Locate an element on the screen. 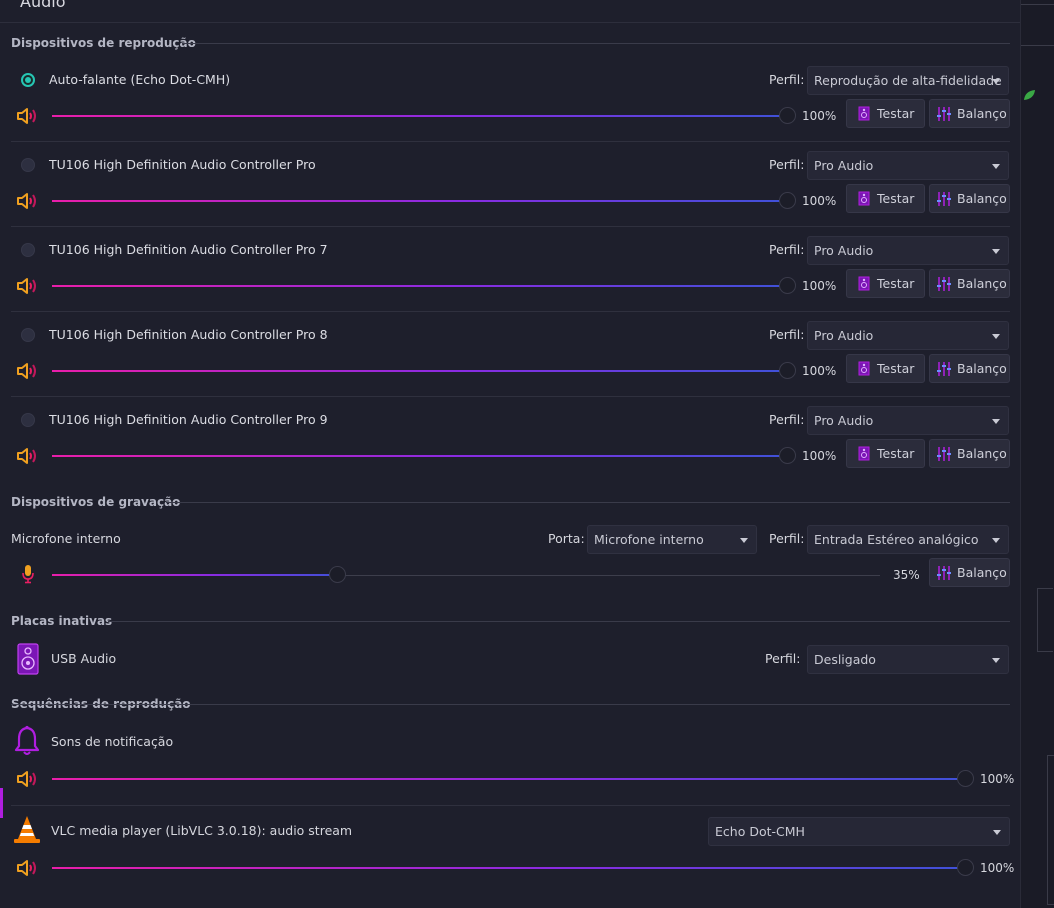 The height and width of the screenshot is (908, 1054). device-radio-selected is located at coordinates (28, 80).